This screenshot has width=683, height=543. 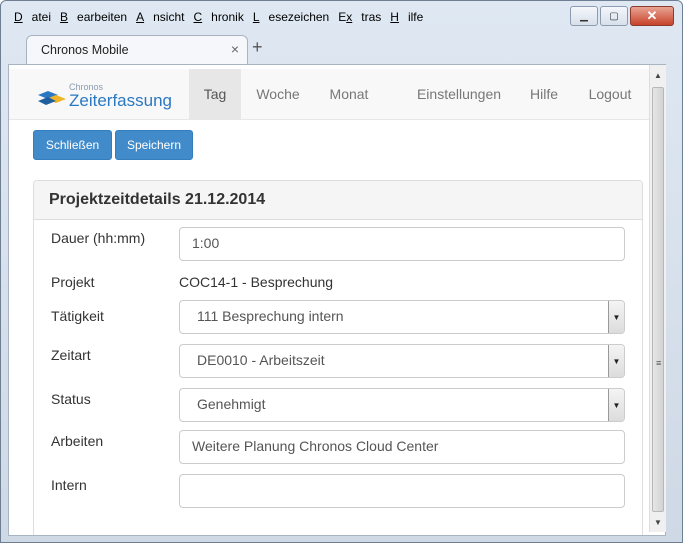 I want to click on nav-woche: Woche, so click(x=278, y=94).